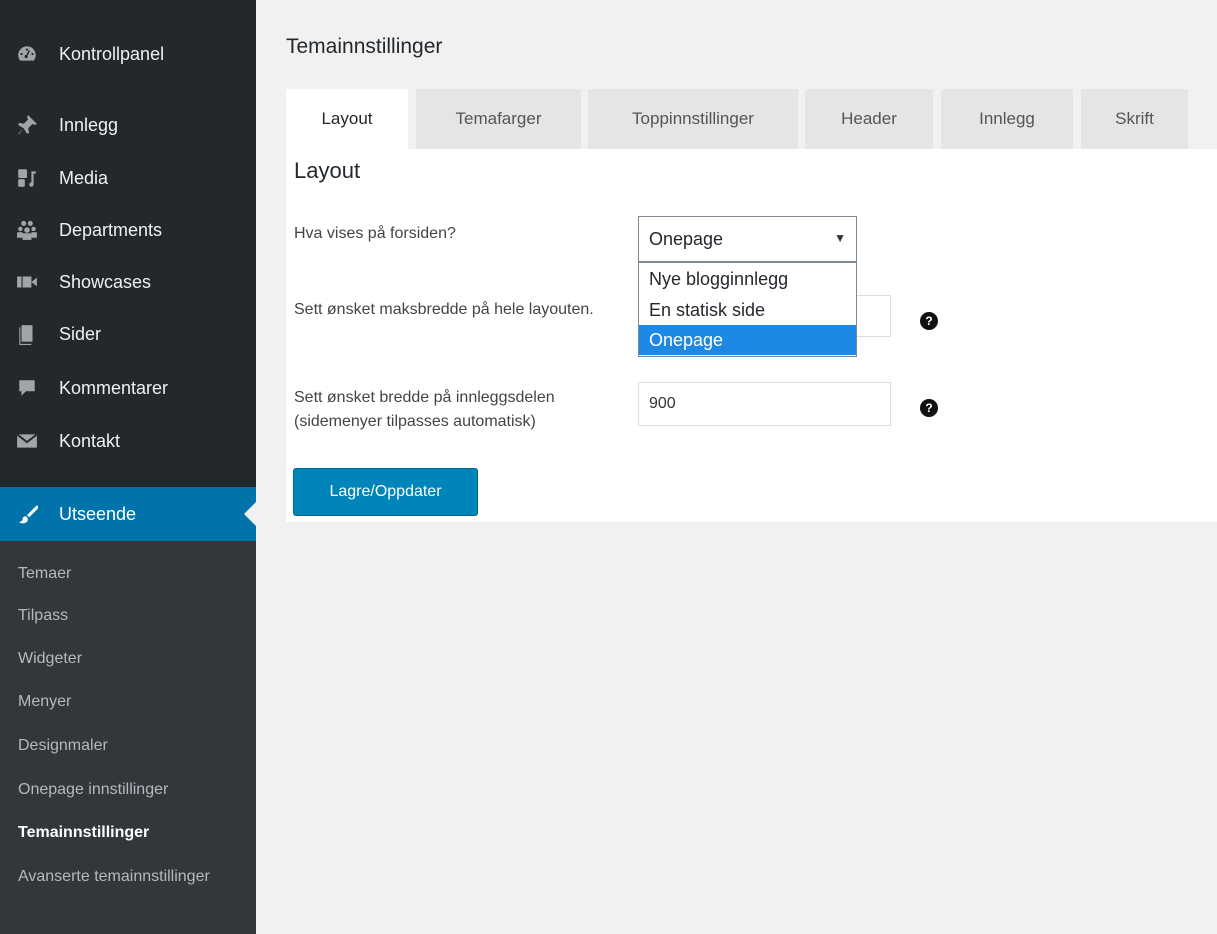 This screenshot has width=1217, height=934. Describe the element at coordinates (498, 119) in the screenshot. I see `tab-temafarger: Temafarger` at that location.